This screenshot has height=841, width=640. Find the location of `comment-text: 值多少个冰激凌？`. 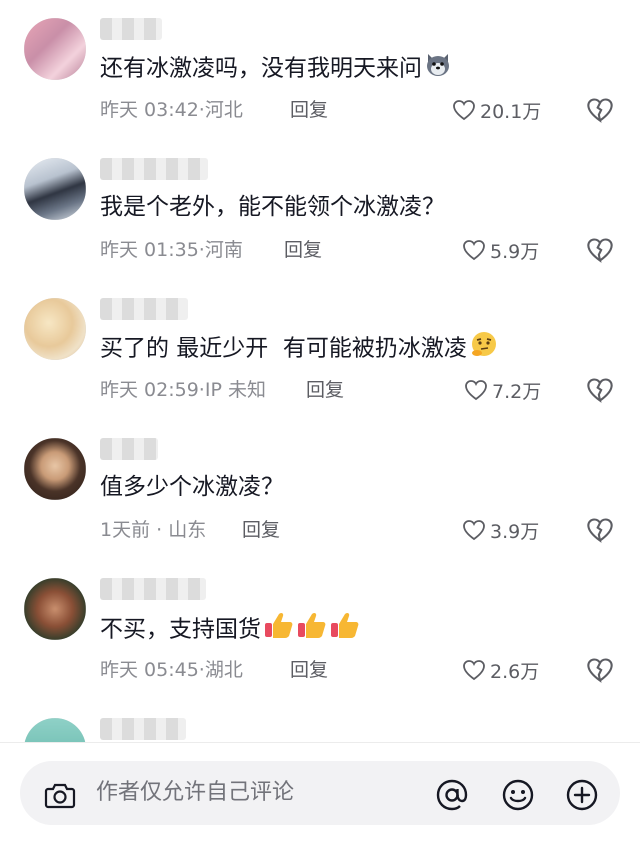

comment-text: 值多少个冰激凌？ is located at coordinates (192, 487).